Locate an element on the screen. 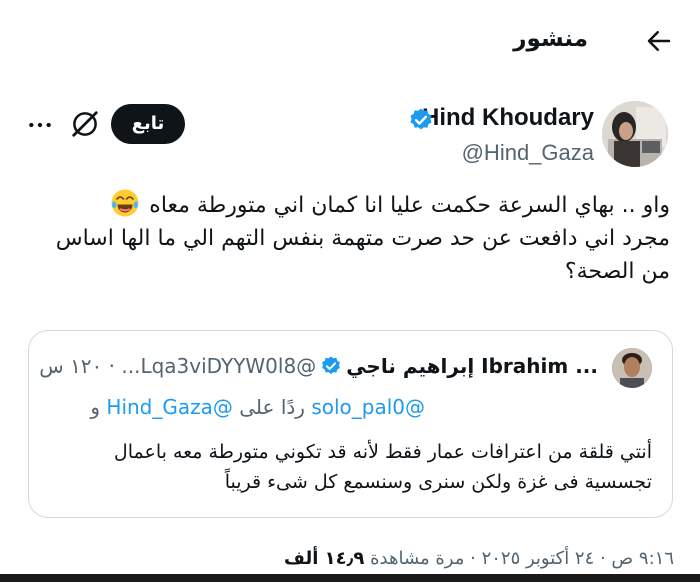 The height and width of the screenshot is (582, 700). post-line: من الصحة؟ is located at coordinates (617, 271).